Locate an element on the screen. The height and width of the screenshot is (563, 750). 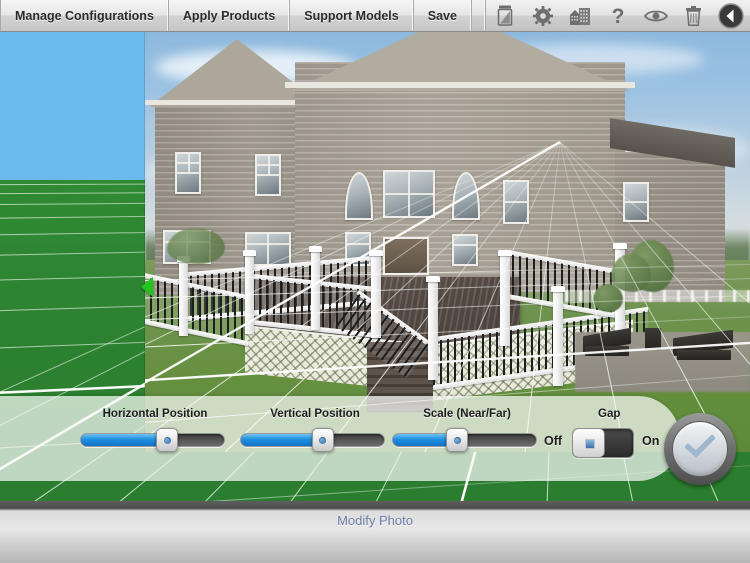
delete-button is located at coordinates (694, 15).